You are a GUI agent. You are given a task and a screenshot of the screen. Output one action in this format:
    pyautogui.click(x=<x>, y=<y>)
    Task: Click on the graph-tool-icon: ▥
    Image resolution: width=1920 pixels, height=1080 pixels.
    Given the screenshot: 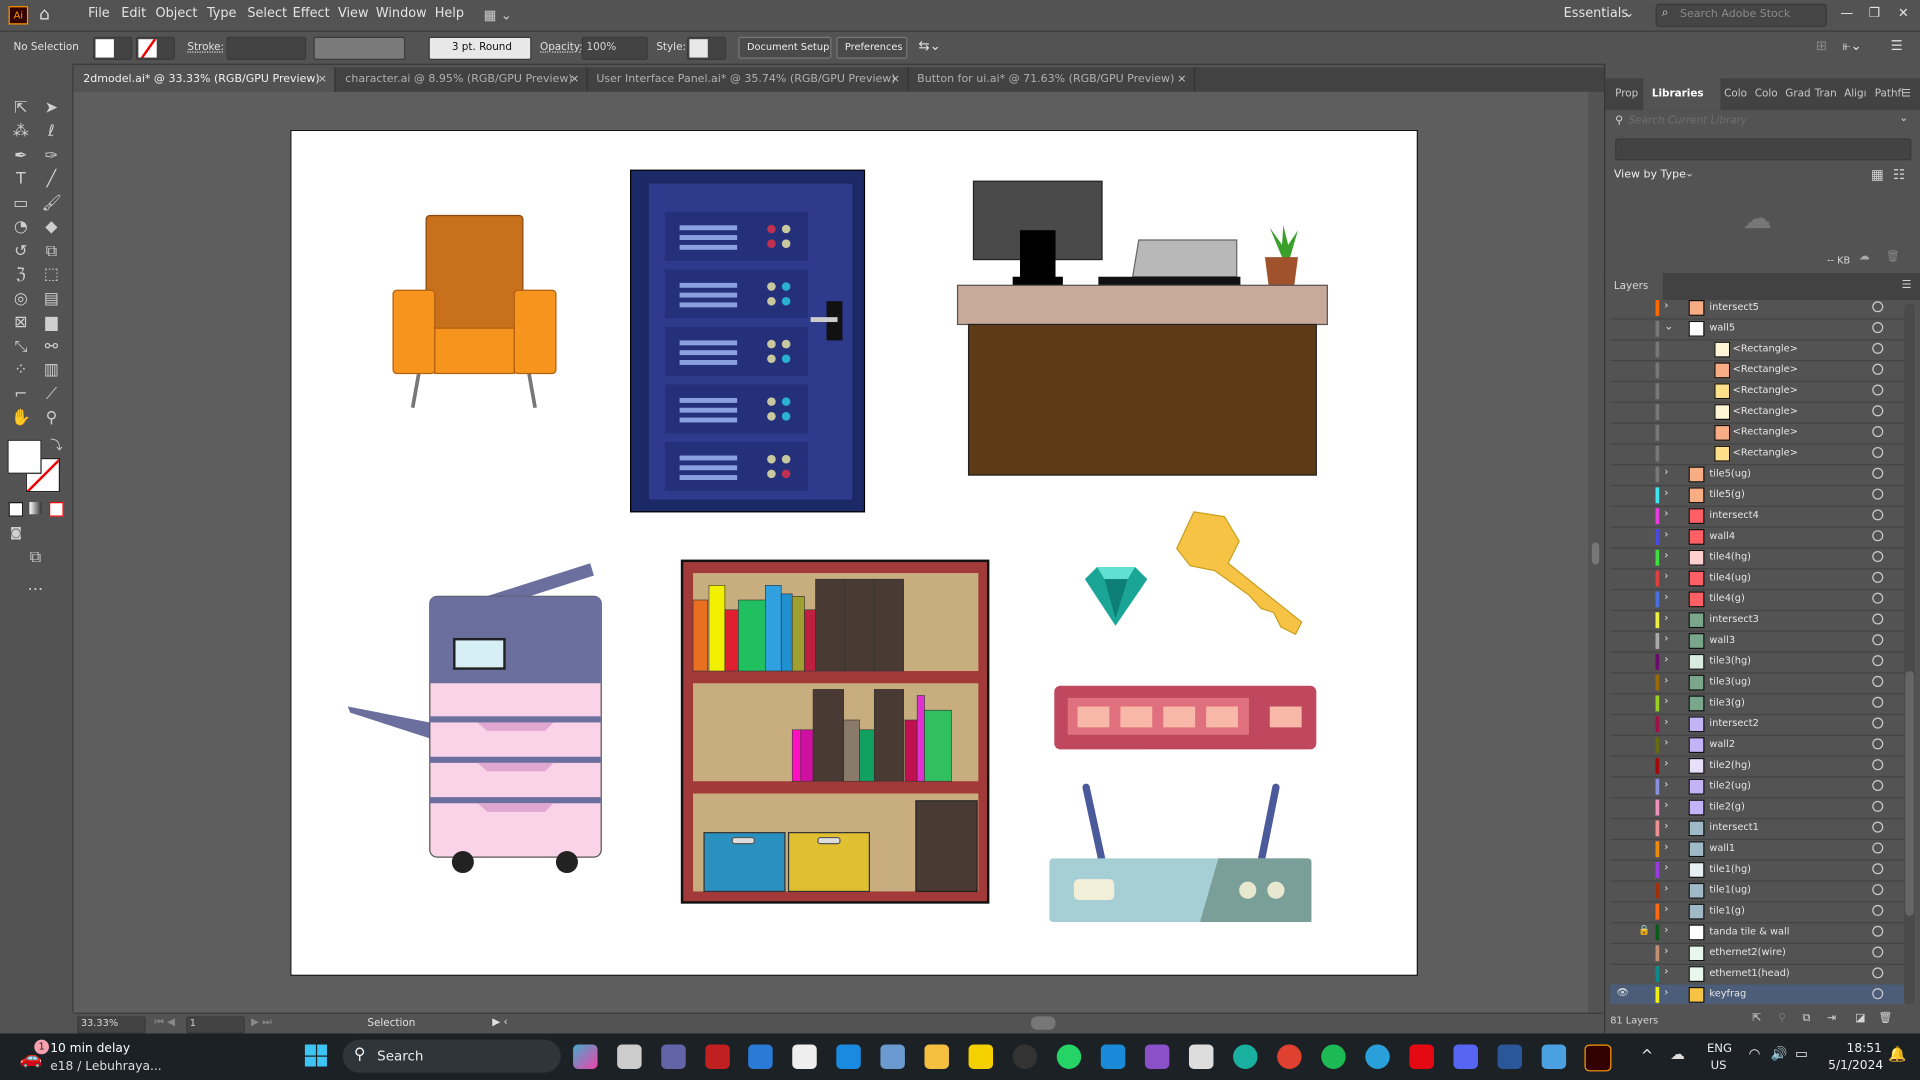 What is the action you would take?
    pyautogui.click(x=52, y=371)
    